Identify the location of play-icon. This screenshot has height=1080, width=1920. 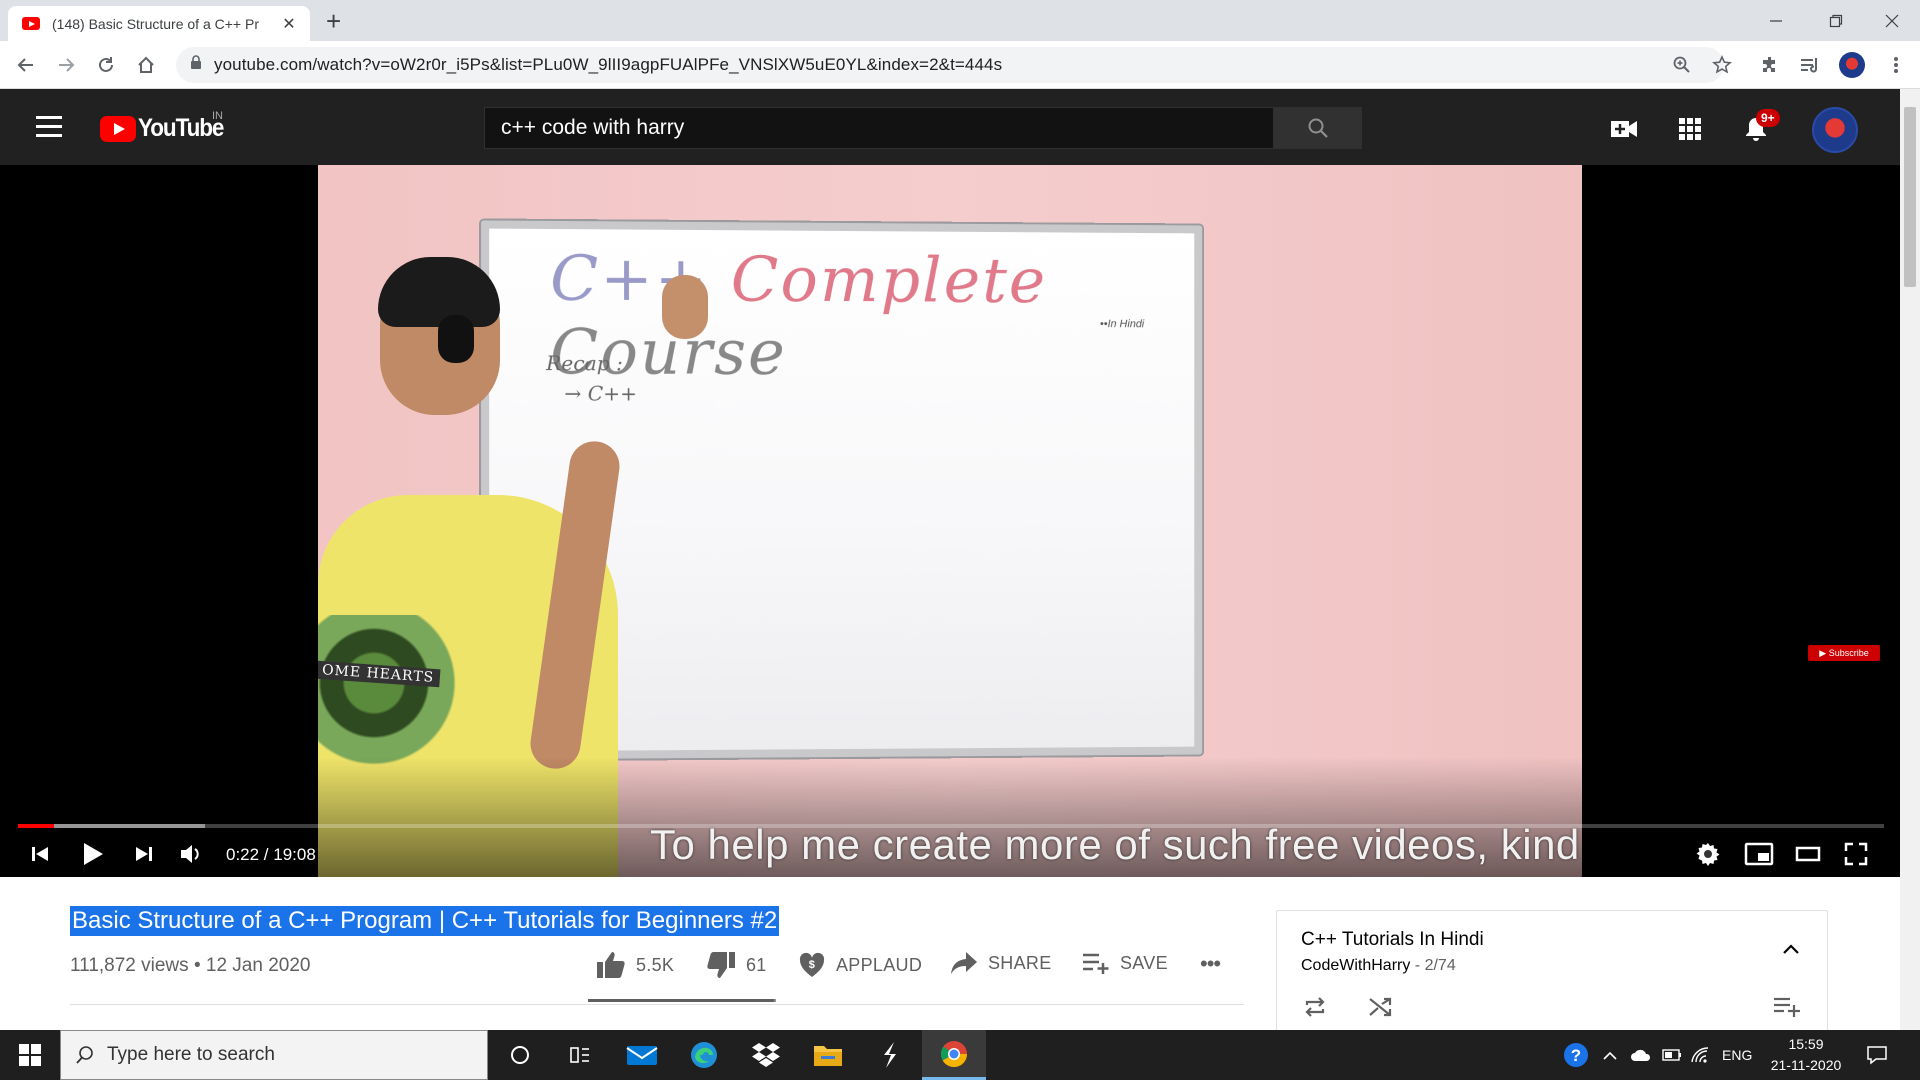
(93, 854).